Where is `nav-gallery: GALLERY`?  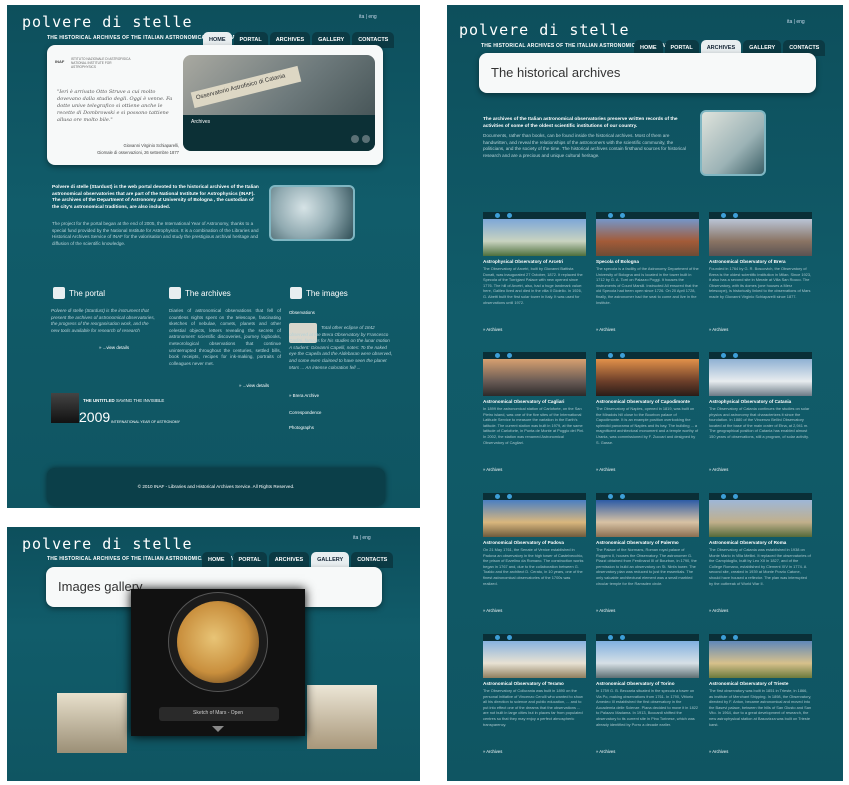 nav-gallery: GALLERY is located at coordinates (330, 560).